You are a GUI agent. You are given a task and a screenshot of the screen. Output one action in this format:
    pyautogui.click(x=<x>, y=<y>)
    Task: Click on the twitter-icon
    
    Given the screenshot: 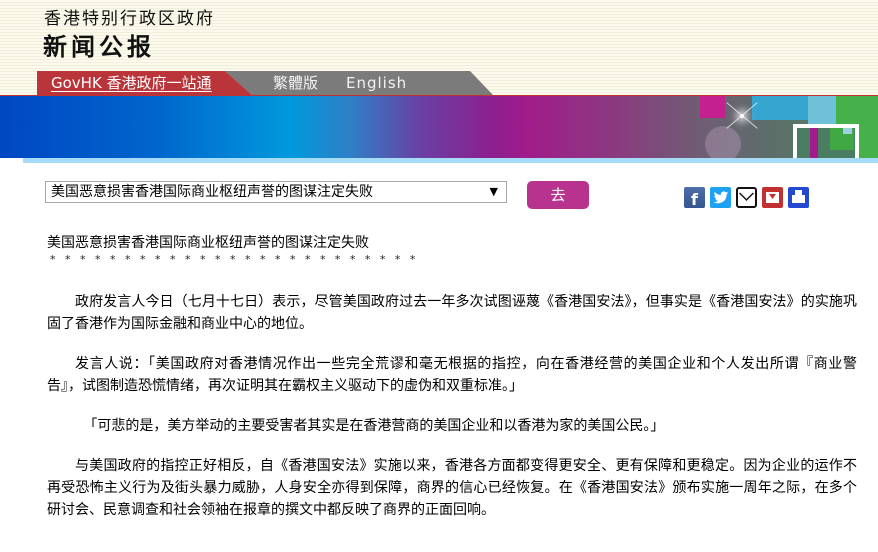 What is the action you would take?
    pyautogui.click(x=720, y=197)
    